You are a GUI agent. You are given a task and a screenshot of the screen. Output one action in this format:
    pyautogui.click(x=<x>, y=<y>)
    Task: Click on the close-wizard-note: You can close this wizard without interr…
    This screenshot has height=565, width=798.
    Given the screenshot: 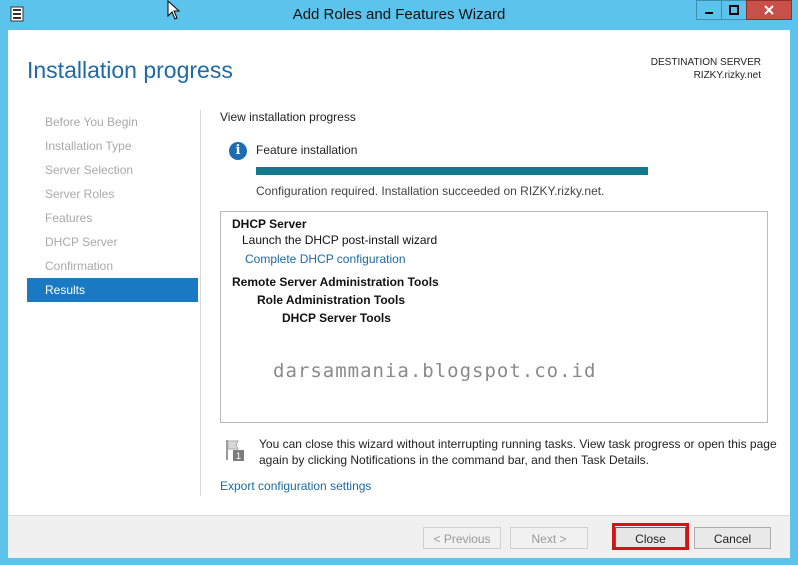 What is the action you would take?
    pyautogui.click(x=518, y=452)
    